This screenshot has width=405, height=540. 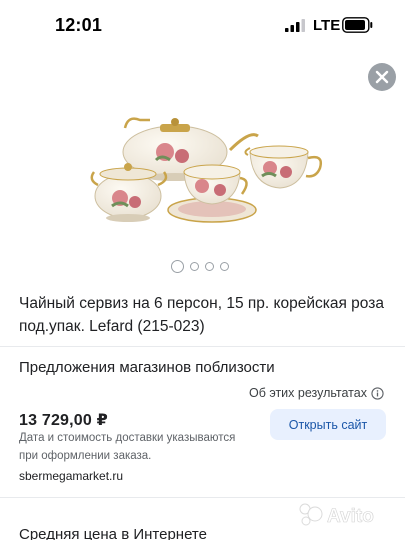 What do you see at coordinates (79, 25) in the screenshot?
I see `status-time: 12:01` at bounding box center [79, 25].